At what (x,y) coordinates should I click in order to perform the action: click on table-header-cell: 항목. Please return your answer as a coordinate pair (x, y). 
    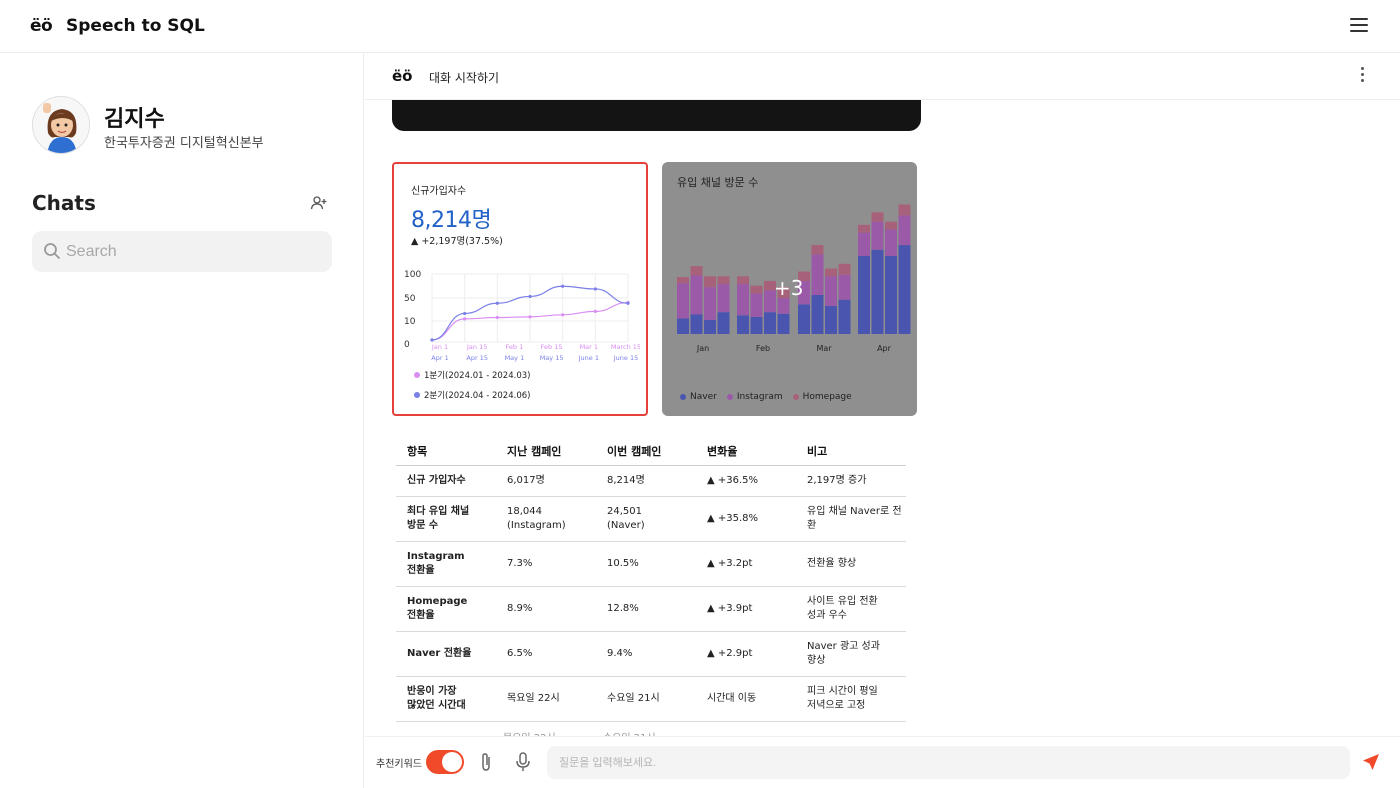
    Looking at the image, I should click on (446, 451).